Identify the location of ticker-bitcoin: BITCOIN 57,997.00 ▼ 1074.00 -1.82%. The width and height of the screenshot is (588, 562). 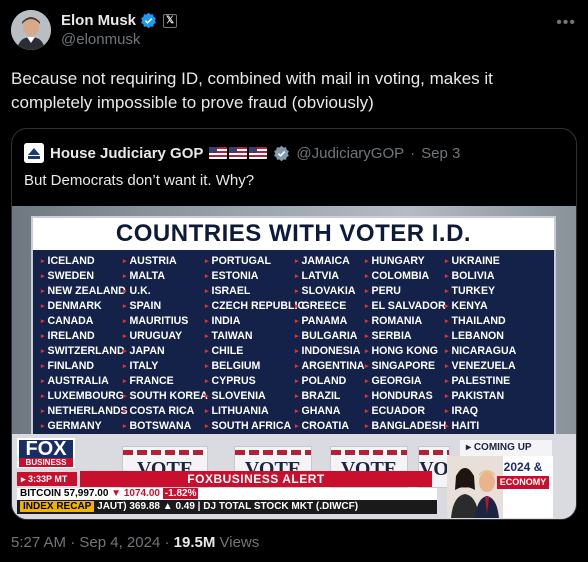
(227, 494).